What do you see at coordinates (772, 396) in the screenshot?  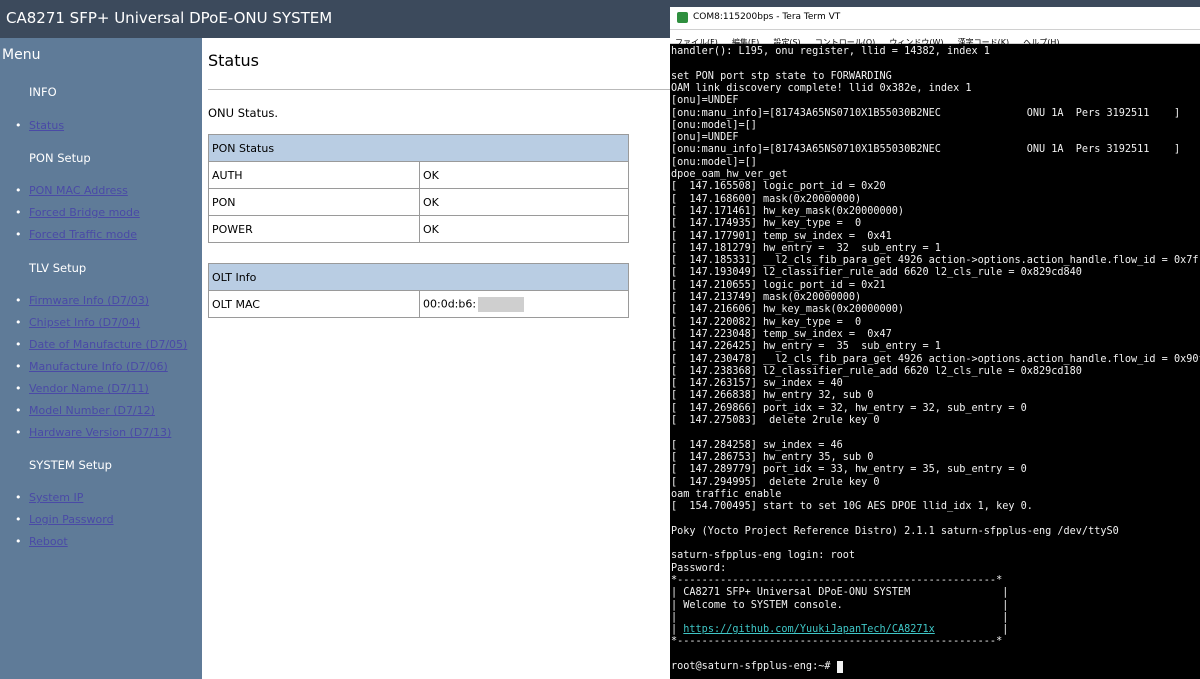 I see `terminal-line: [ 147.266838] hw_entry 32, sub 0` at bounding box center [772, 396].